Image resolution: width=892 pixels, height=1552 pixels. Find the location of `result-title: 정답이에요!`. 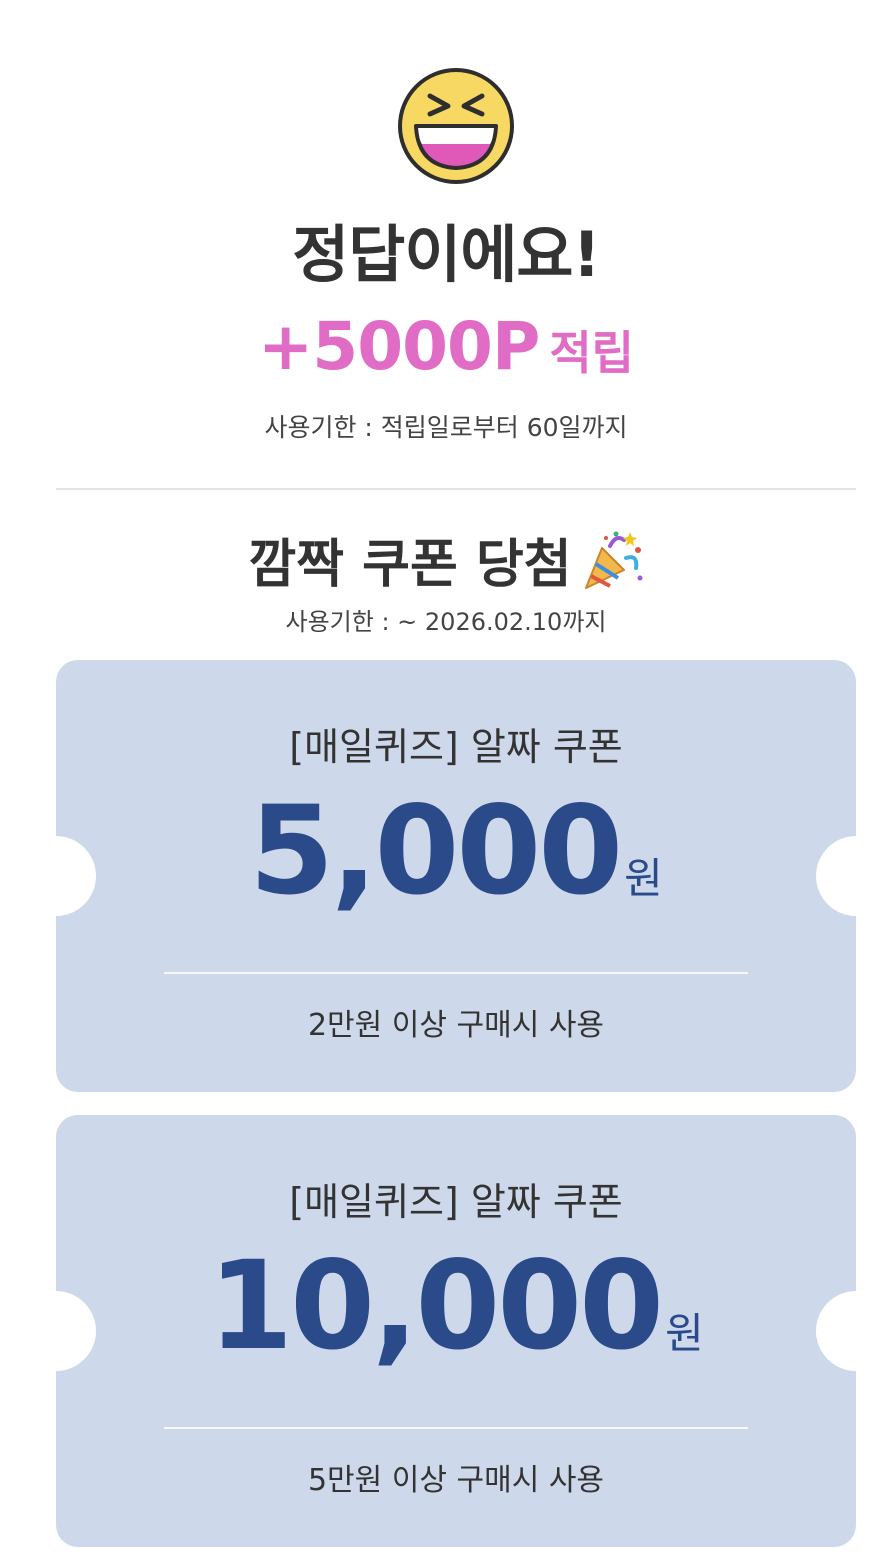

result-title: 정답이에요! is located at coordinates (446, 254).